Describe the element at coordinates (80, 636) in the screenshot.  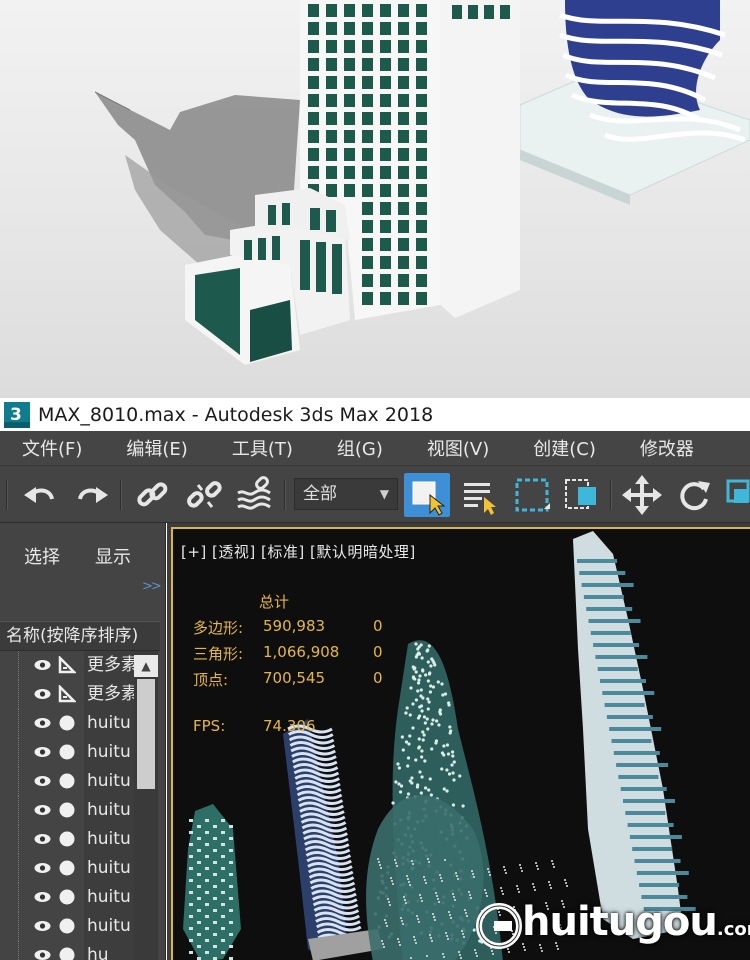
I see `name-column-header: 名称(按降序排序)` at that location.